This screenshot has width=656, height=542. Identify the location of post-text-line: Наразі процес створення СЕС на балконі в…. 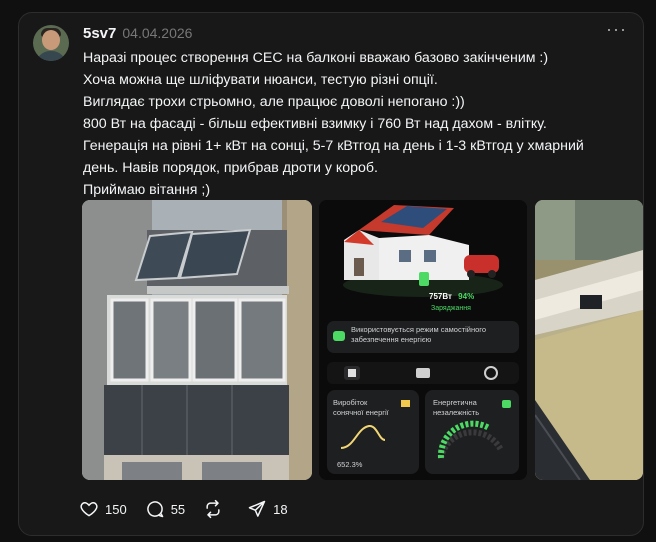
(316, 58).